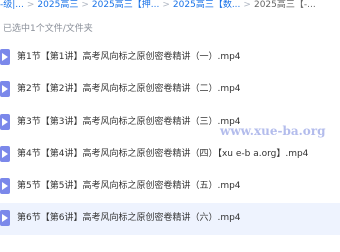 This screenshot has width=340, height=252. What do you see at coordinates (129, 122) in the screenshot?
I see `file-name: 第3节【第3讲】高考风向标之原创密卷精讲（三）.mp4` at bounding box center [129, 122].